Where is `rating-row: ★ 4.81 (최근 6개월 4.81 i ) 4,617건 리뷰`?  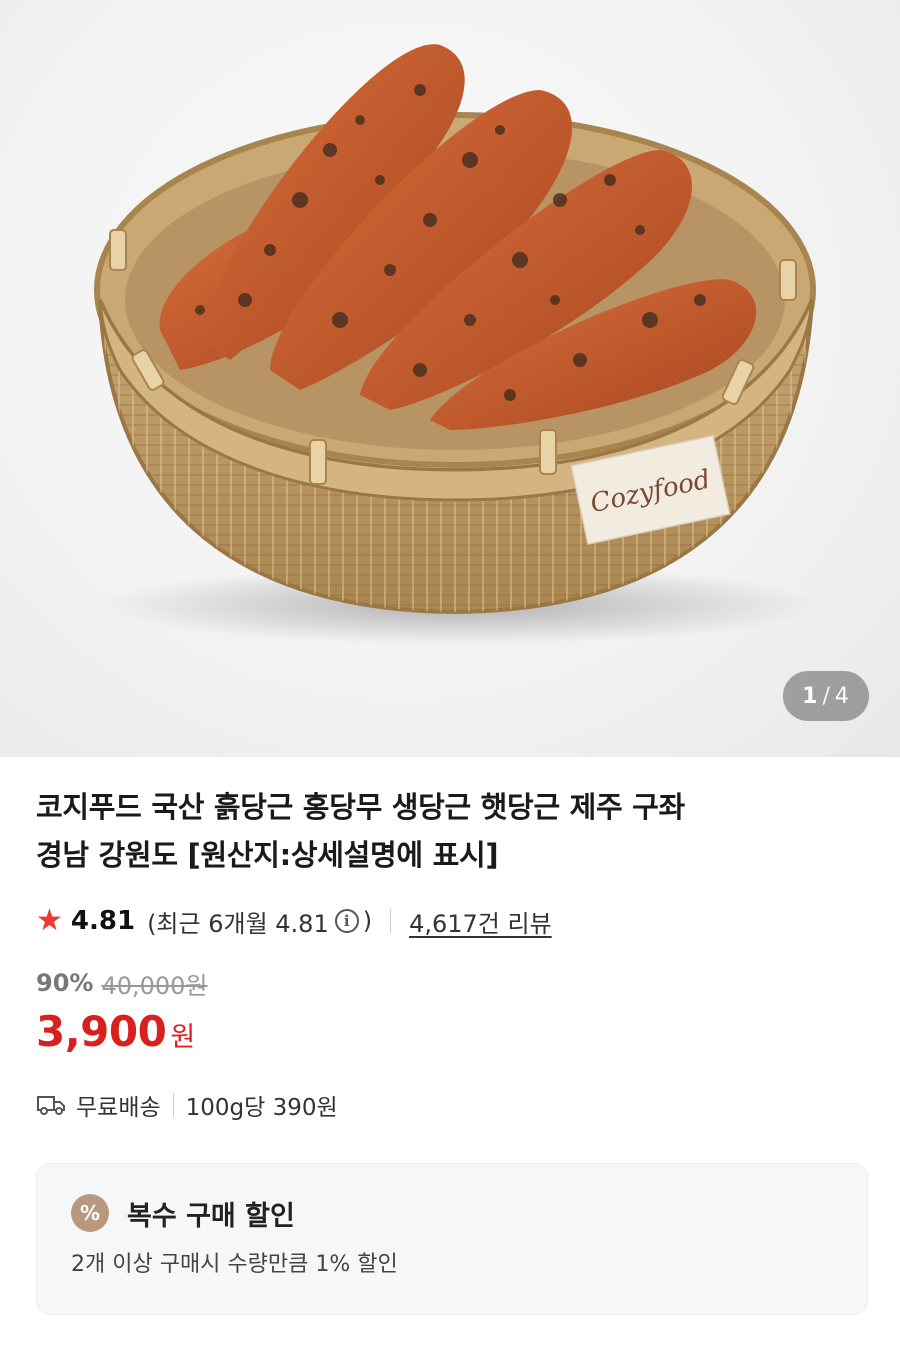 rating-row: ★ 4.81 (최근 6개월 4.81 i ) 4,617건 리뷰 is located at coordinates (450, 921).